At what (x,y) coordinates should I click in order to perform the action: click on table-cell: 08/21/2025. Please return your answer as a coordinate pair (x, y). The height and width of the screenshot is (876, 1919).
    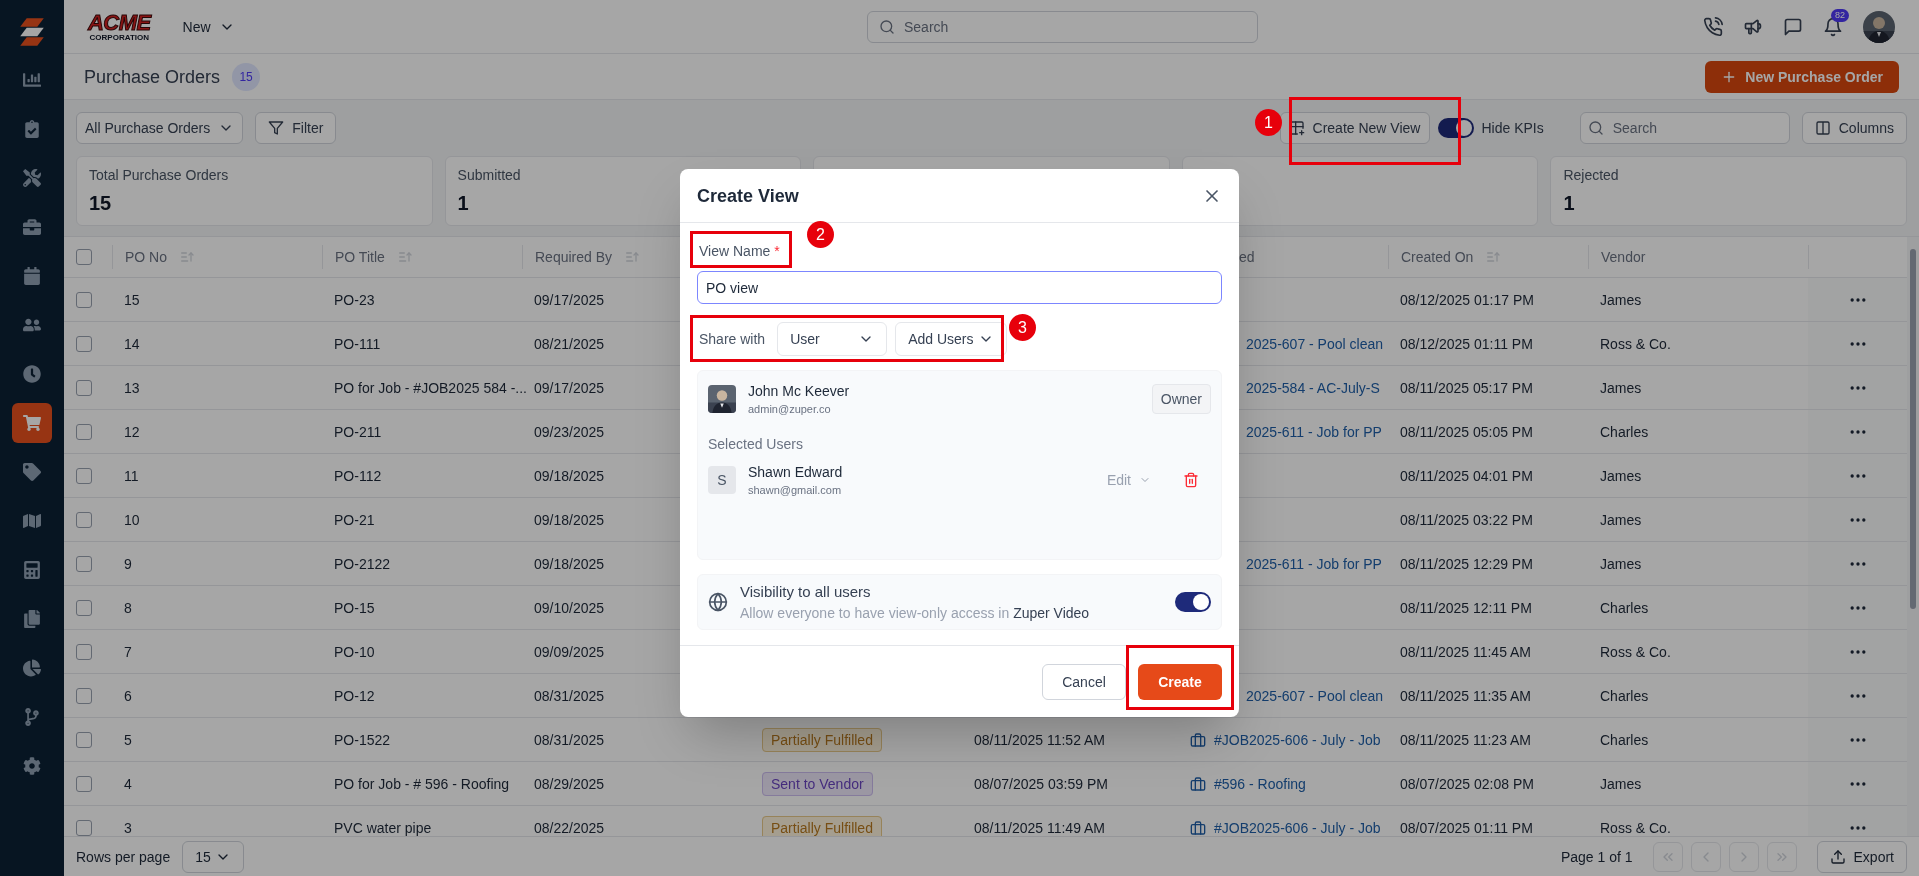
    Looking at the image, I should click on (569, 343).